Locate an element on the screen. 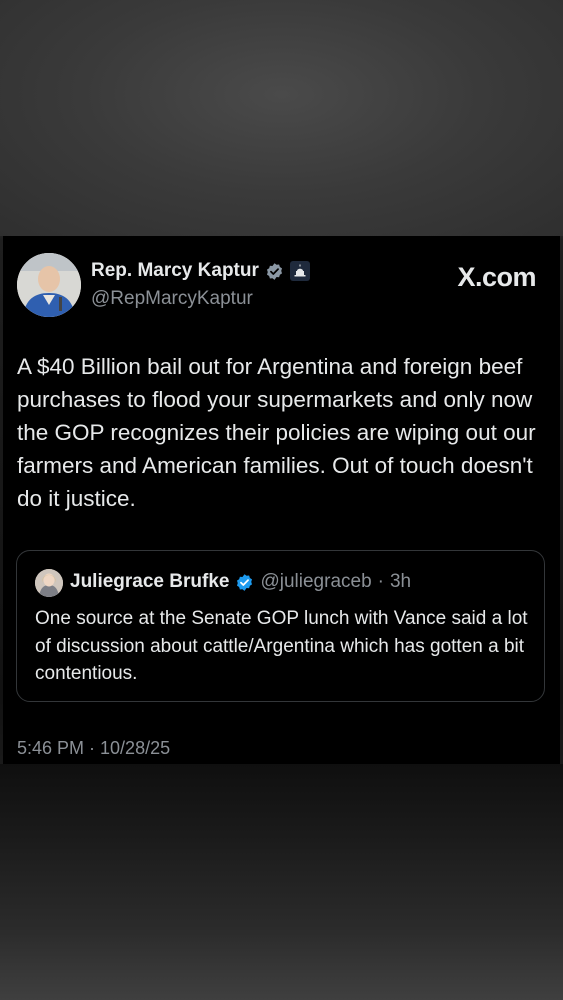  author-avatar-image is located at coordinates (49, 285).